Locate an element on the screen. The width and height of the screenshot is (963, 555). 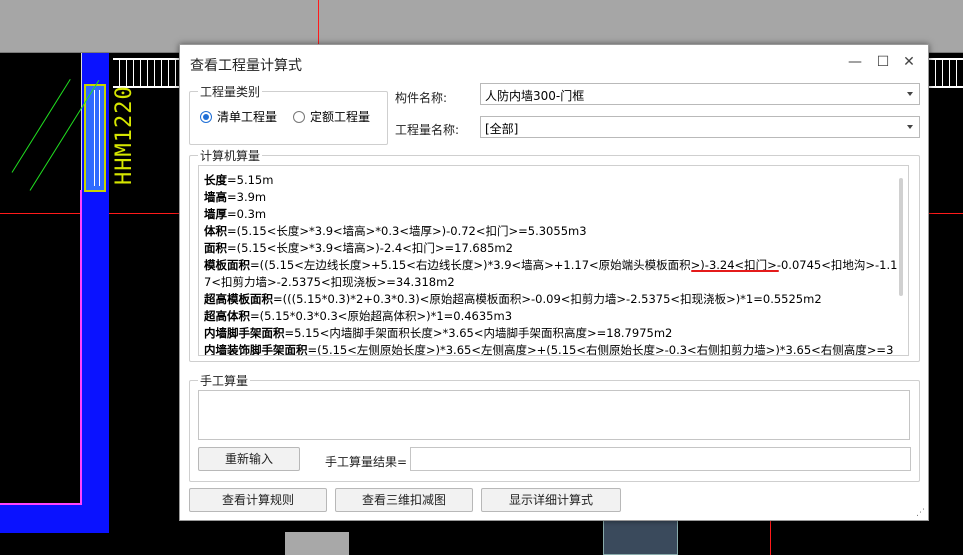
manual-result-field is located at coordinates (660, 459).